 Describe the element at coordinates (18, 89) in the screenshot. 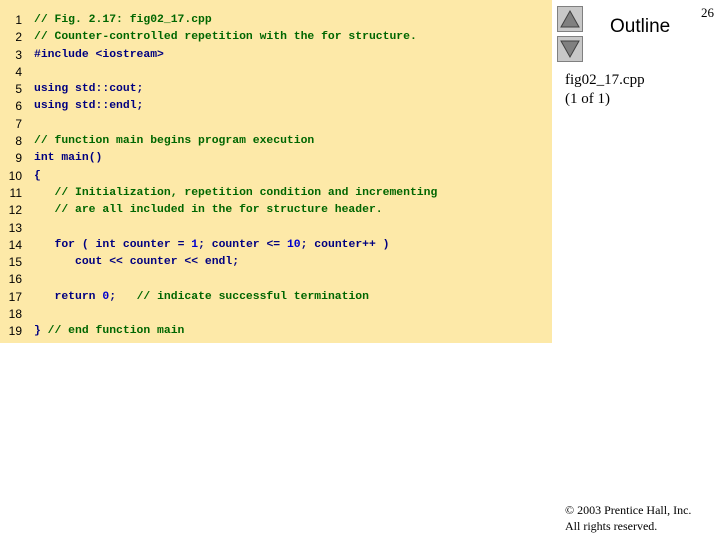

I see `line-number: 5` at that location.